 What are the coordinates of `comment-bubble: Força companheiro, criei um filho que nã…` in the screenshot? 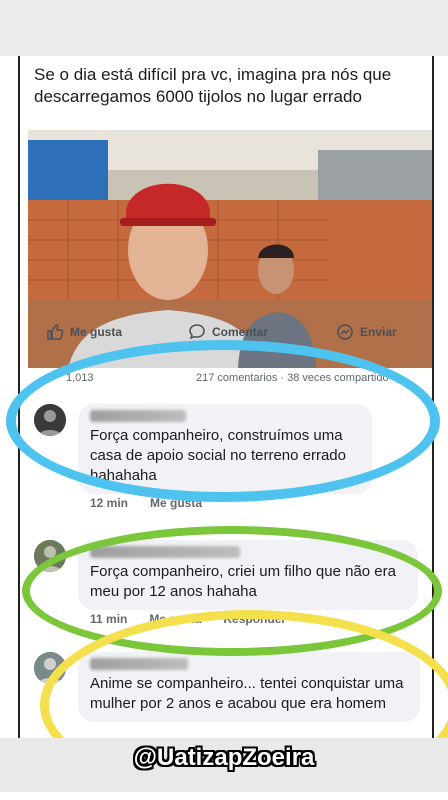 It's located at (248, 575).